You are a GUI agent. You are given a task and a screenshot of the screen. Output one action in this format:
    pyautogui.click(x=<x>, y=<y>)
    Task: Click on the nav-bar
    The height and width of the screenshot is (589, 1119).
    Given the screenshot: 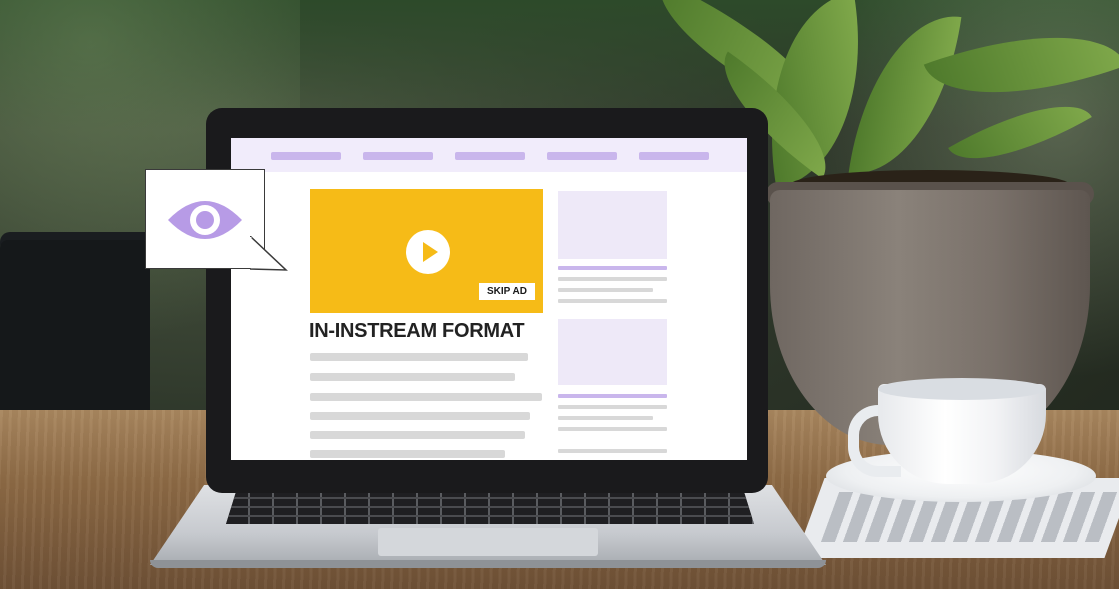 What is the action you would take?
    pyautogui.click(x=489, y=155)
    